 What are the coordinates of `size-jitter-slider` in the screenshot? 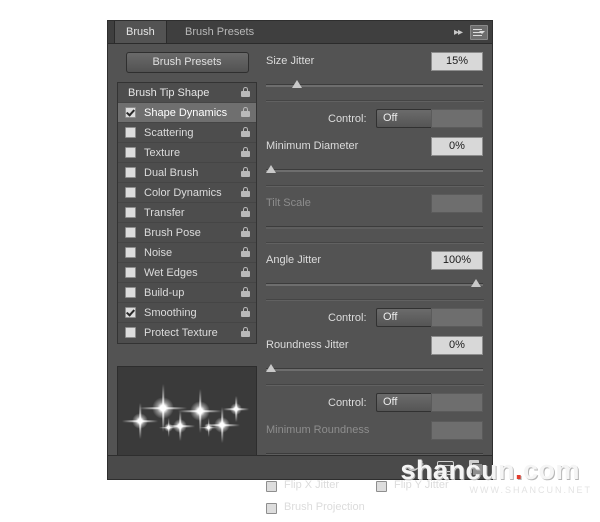 It's located at (375, 87).